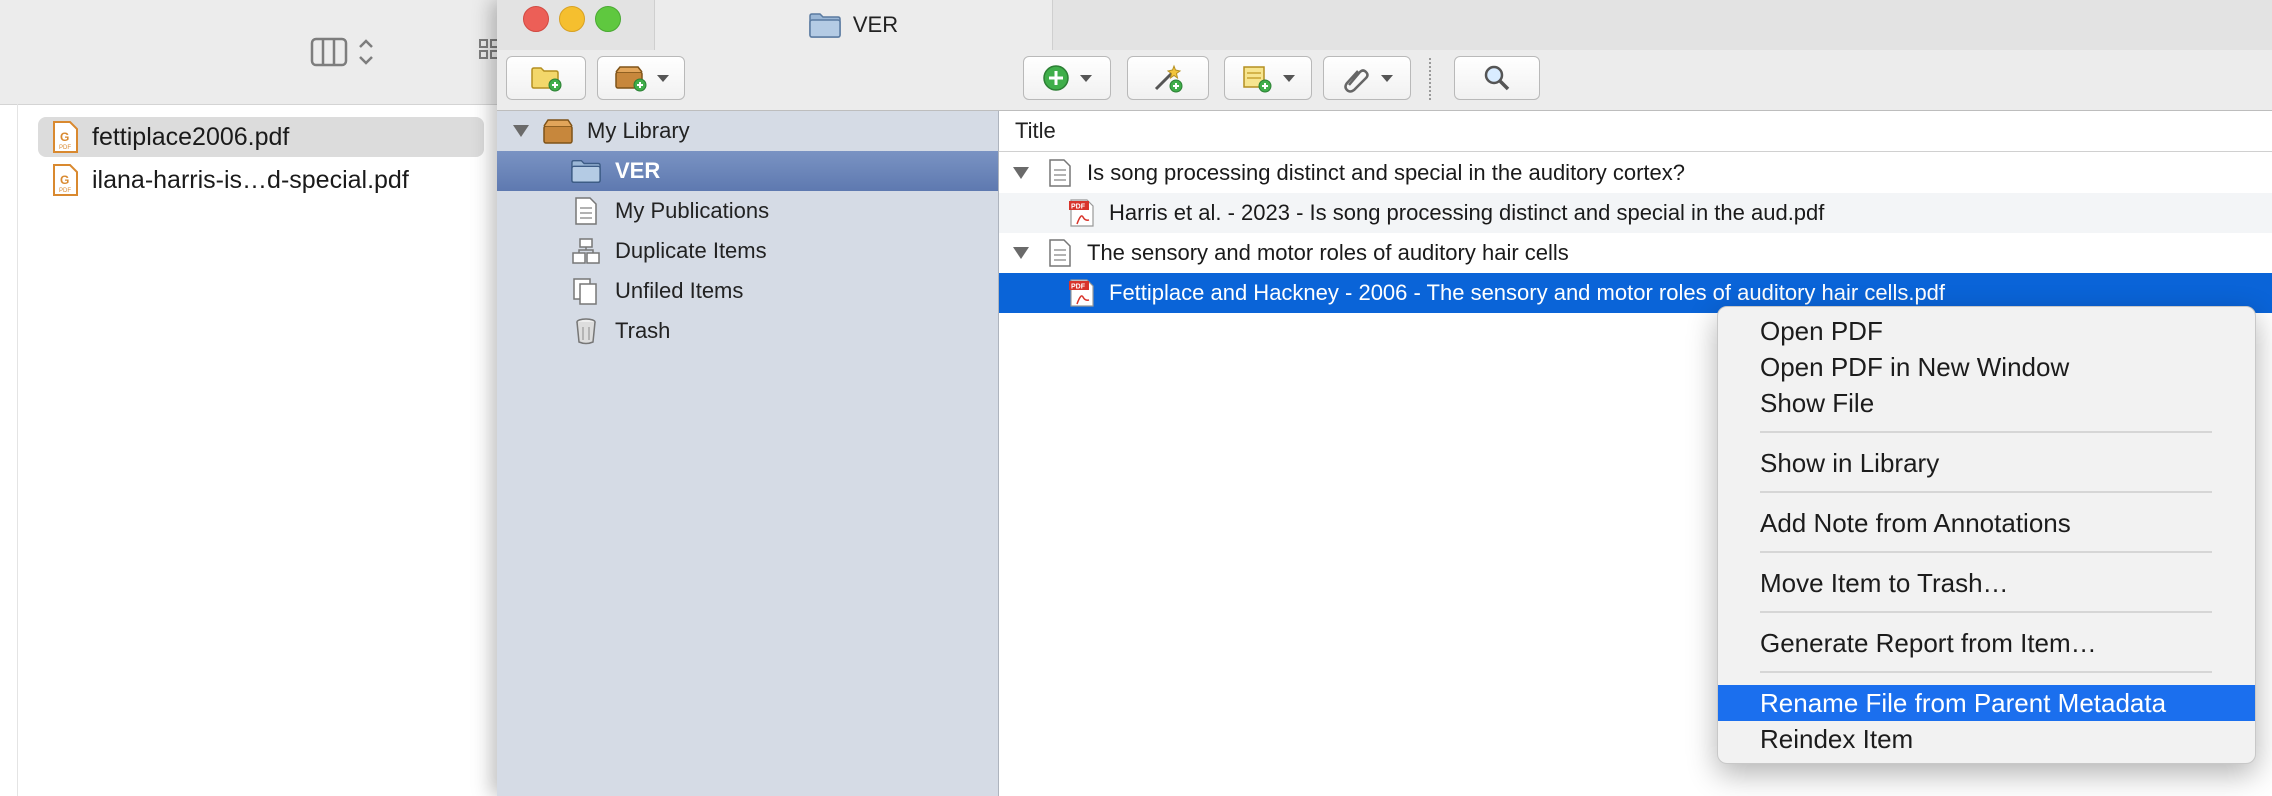 The width and height of the screenshot is (2272, 796). Describe the element at coordinates (638, 170) in the screenshot. I see `collection-label: VER` at that location.